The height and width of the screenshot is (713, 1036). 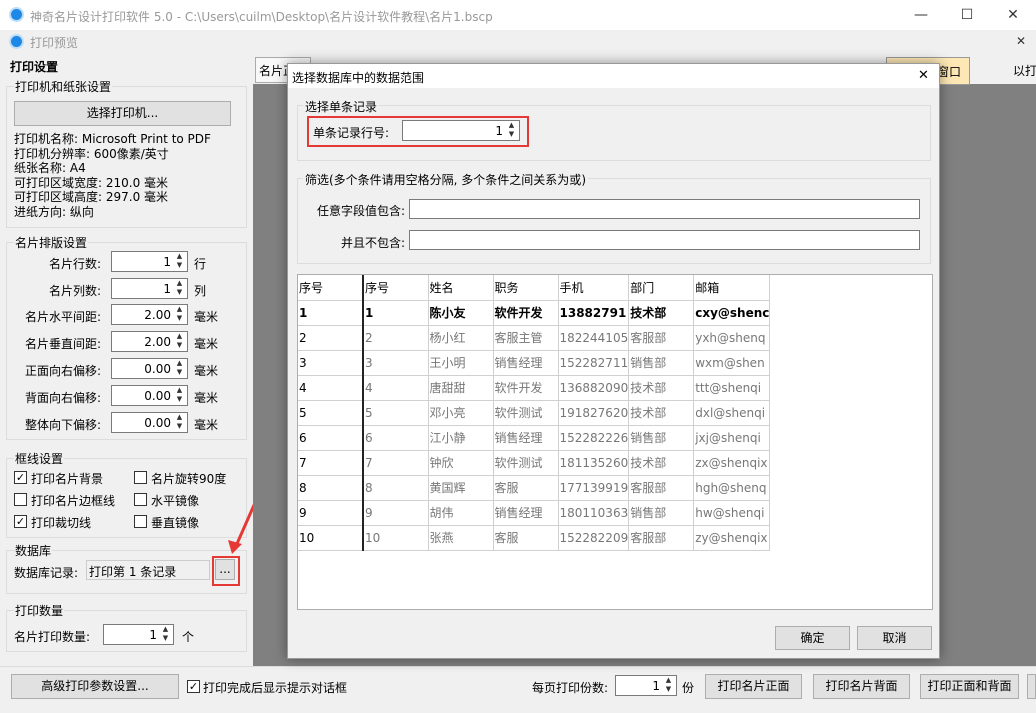 I want to click on column-header: 邮箱, so click(x=732, y=288).